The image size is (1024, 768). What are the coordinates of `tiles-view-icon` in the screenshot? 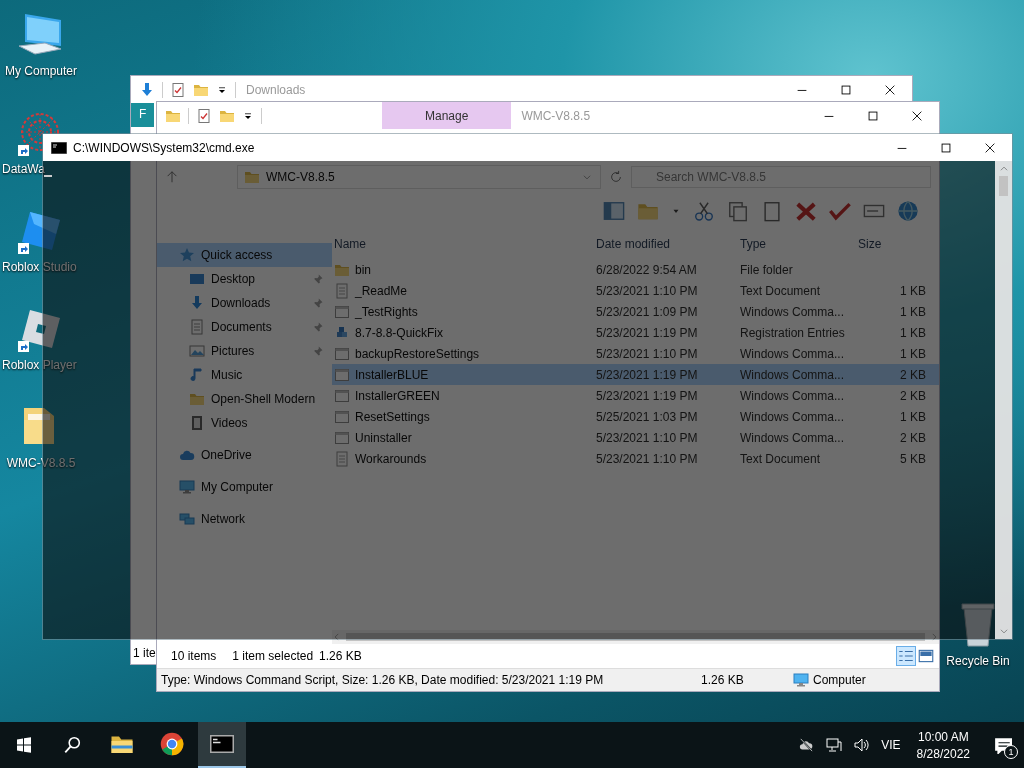 It's located at (926, 656).